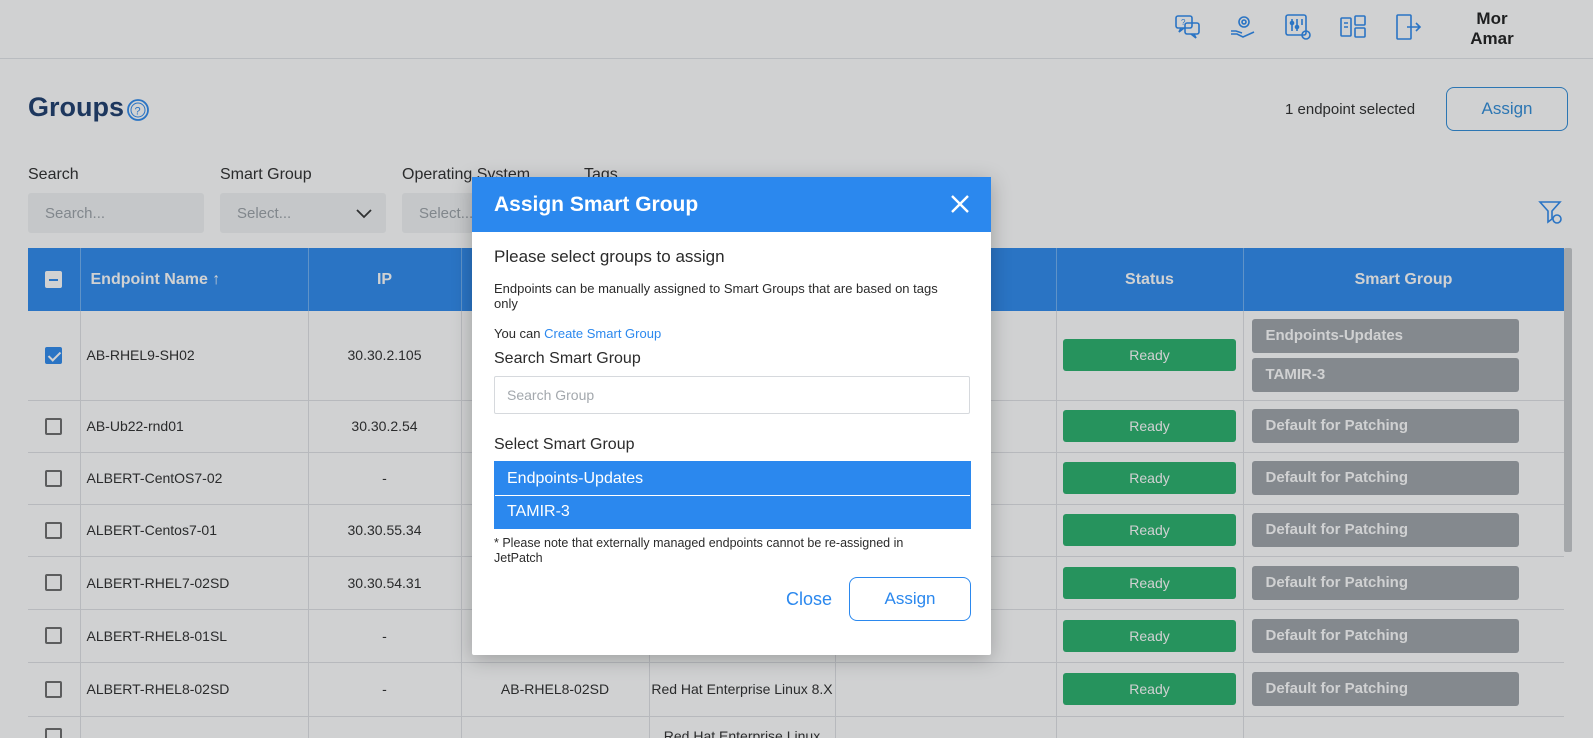 This screenshot has width=1593, height=738. I want to click on create-prefix: You can, so click(519, 333).